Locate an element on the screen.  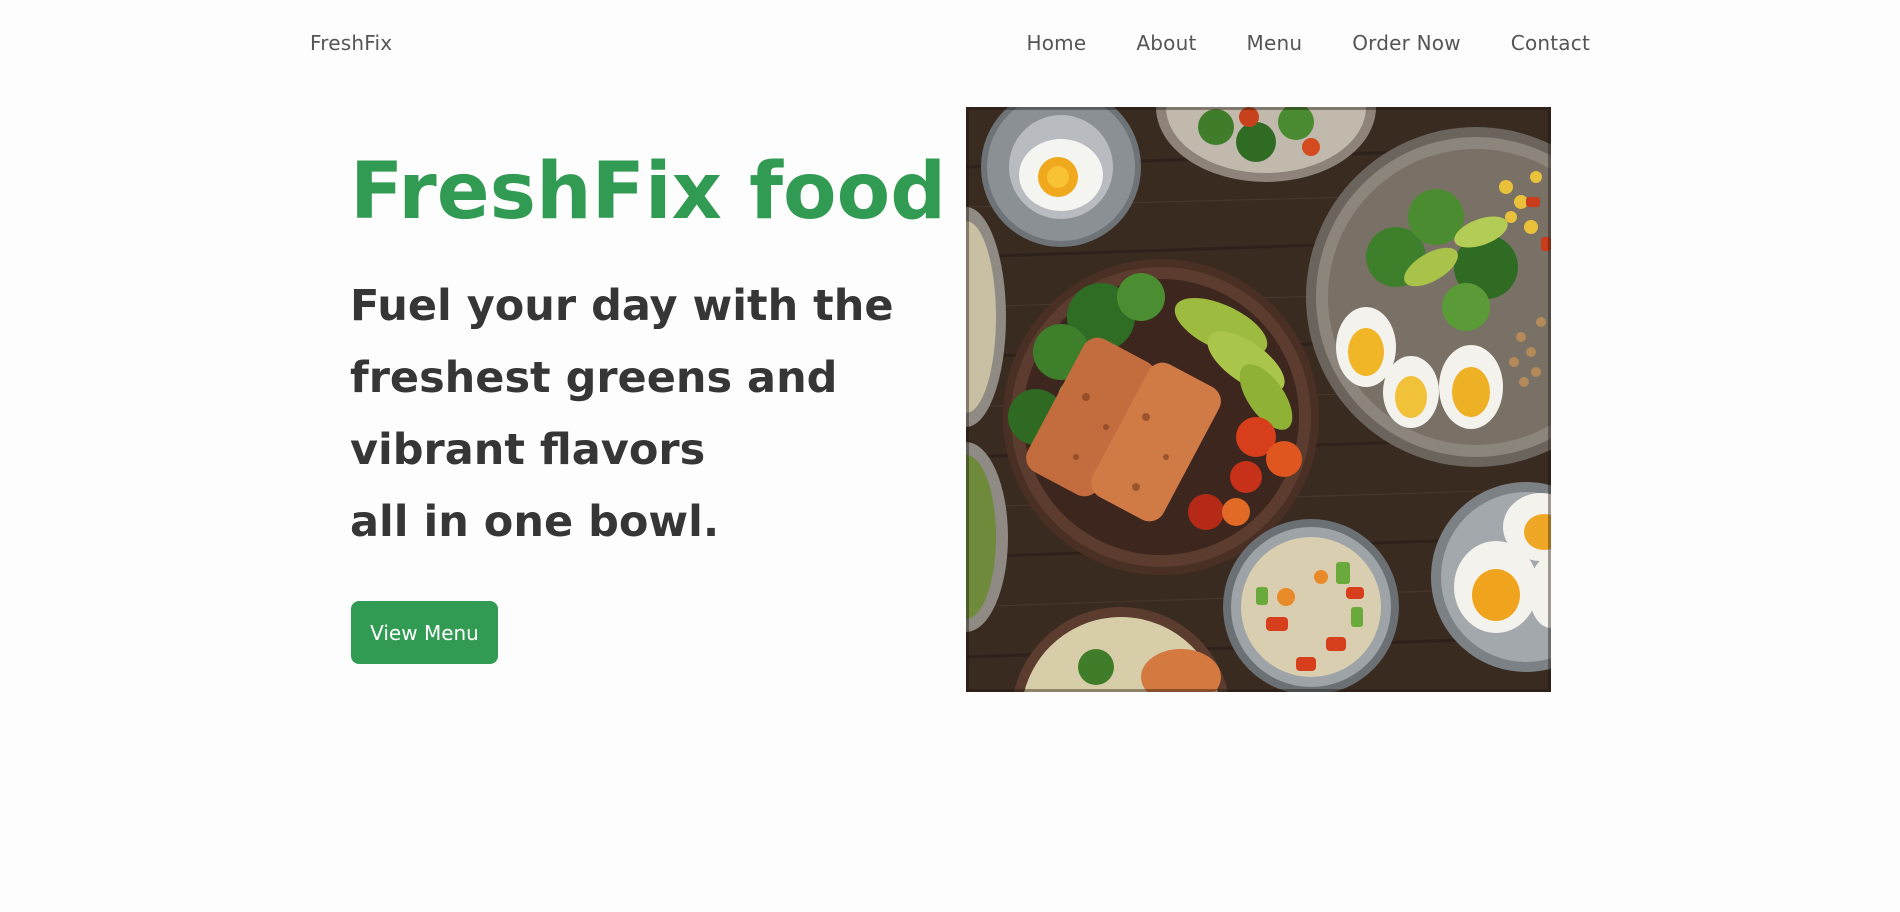
nav-about: About is located at coordinates (1166, 43).